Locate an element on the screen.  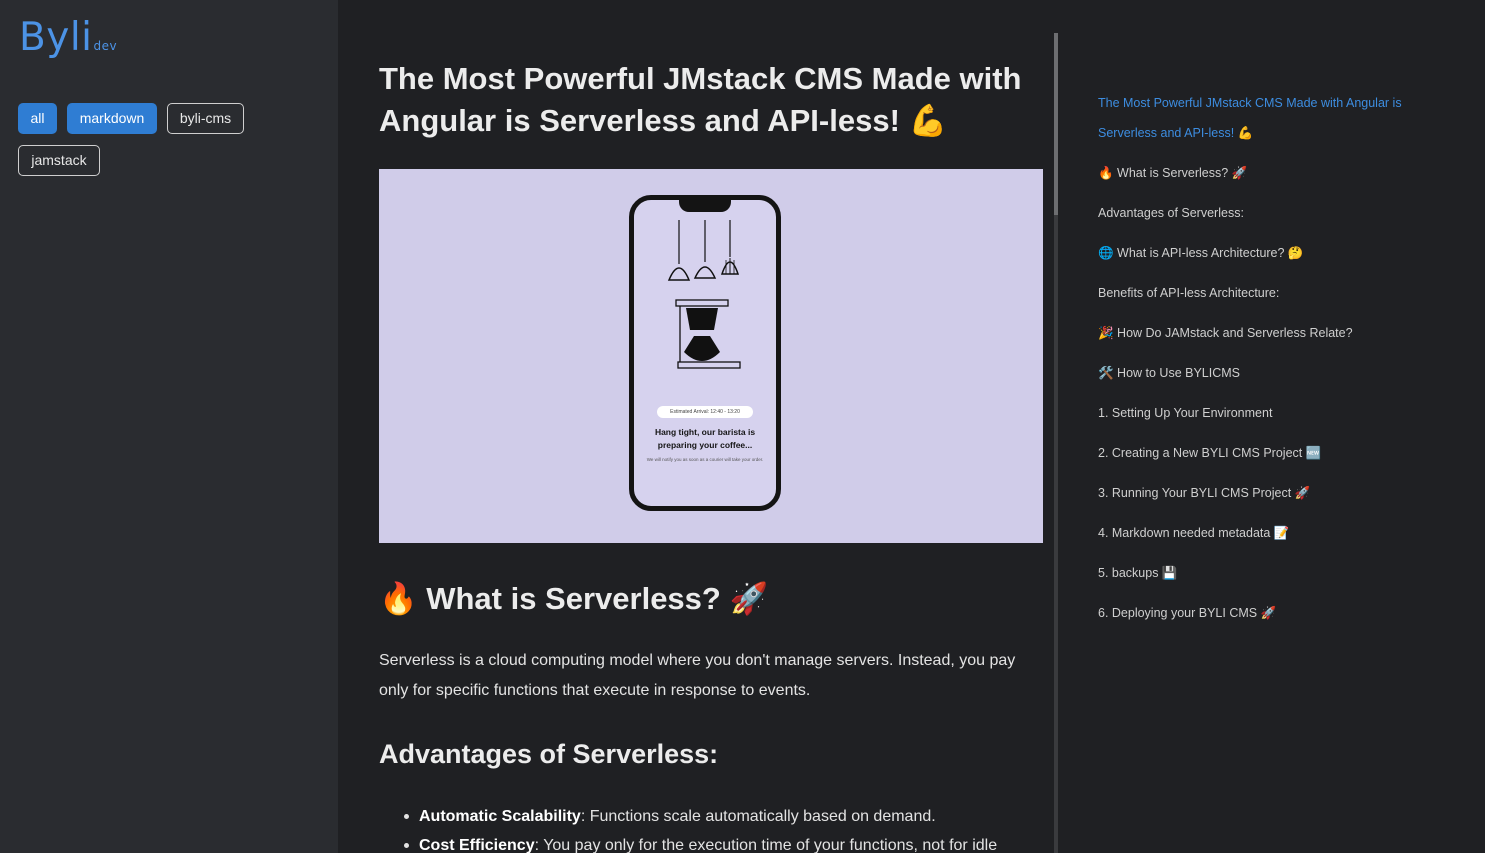
section-heading-serverless: 🔥 What is Serverless? 🚀 is located at coordinates (574, 598).